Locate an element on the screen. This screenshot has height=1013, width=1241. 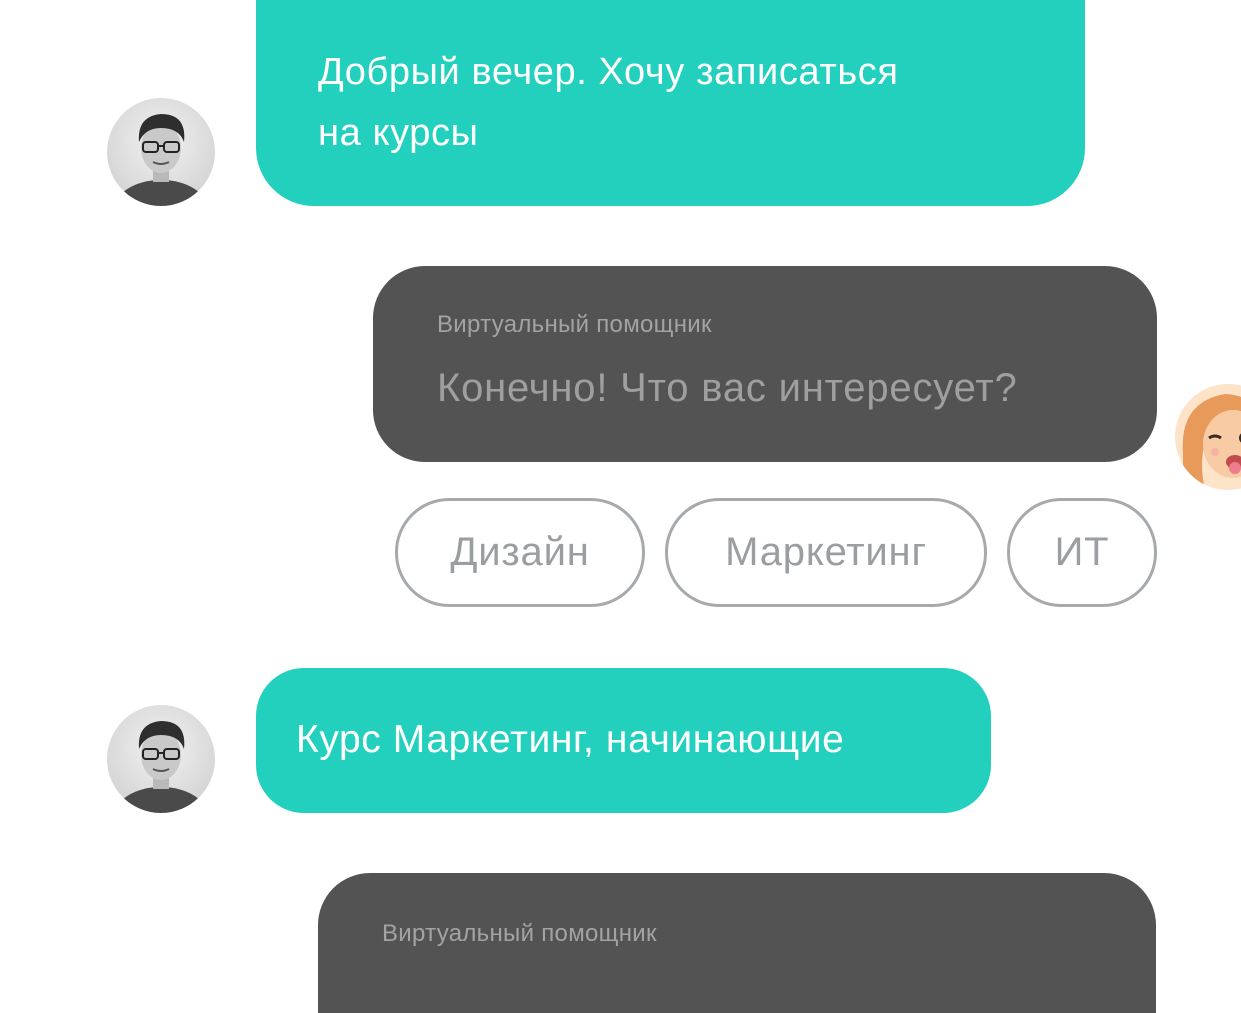
user-message-bubble: Добрый вечер. Хочу записаться на курсы is located at coordinates (670, 103).